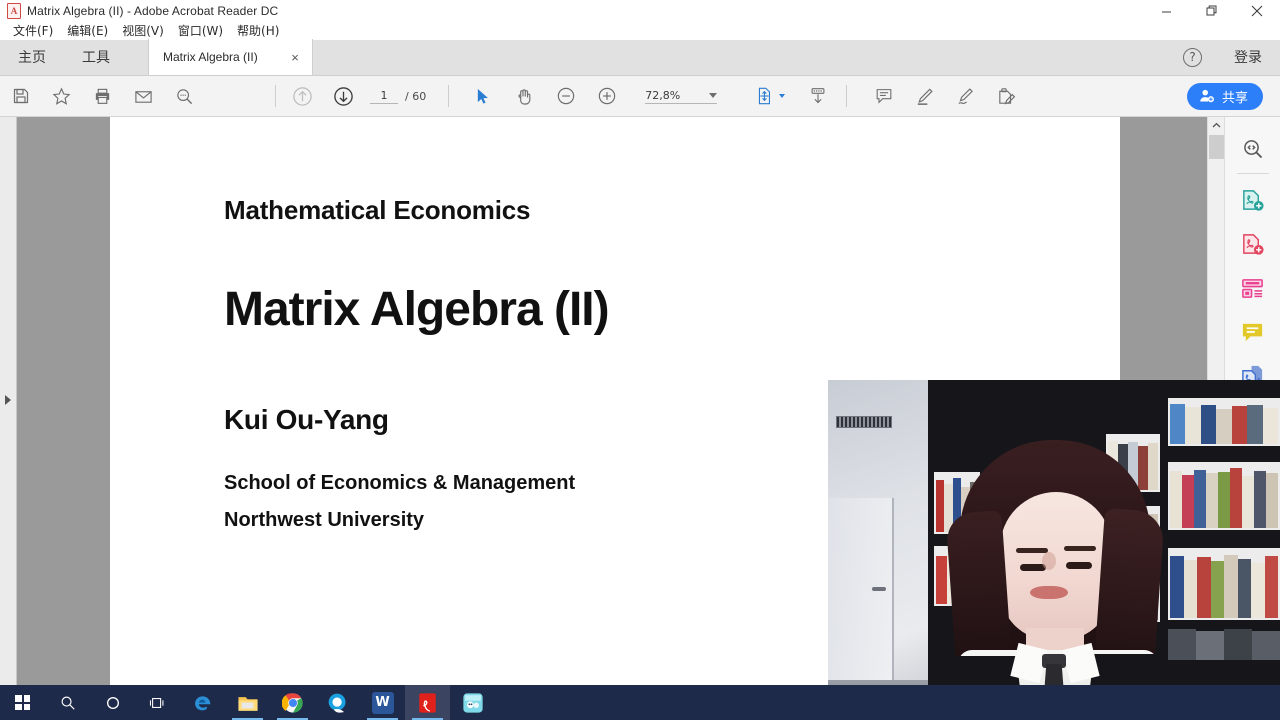 The width and height of the screenshot is (1280, 720). What do you see at coordinates (1231, 57) in the screenshot?
I see `tab-strip-right: ? 登录` at bounding box center [1231, 57].